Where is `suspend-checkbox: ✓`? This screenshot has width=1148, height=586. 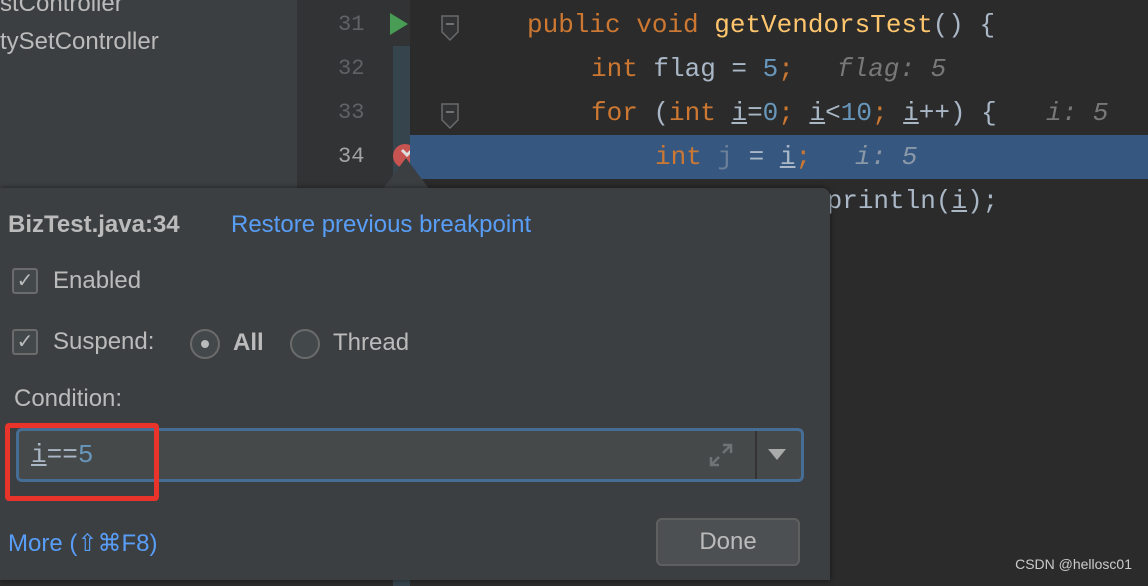 suspend-checkbox: ✓ is located at coordinates (25, 342).